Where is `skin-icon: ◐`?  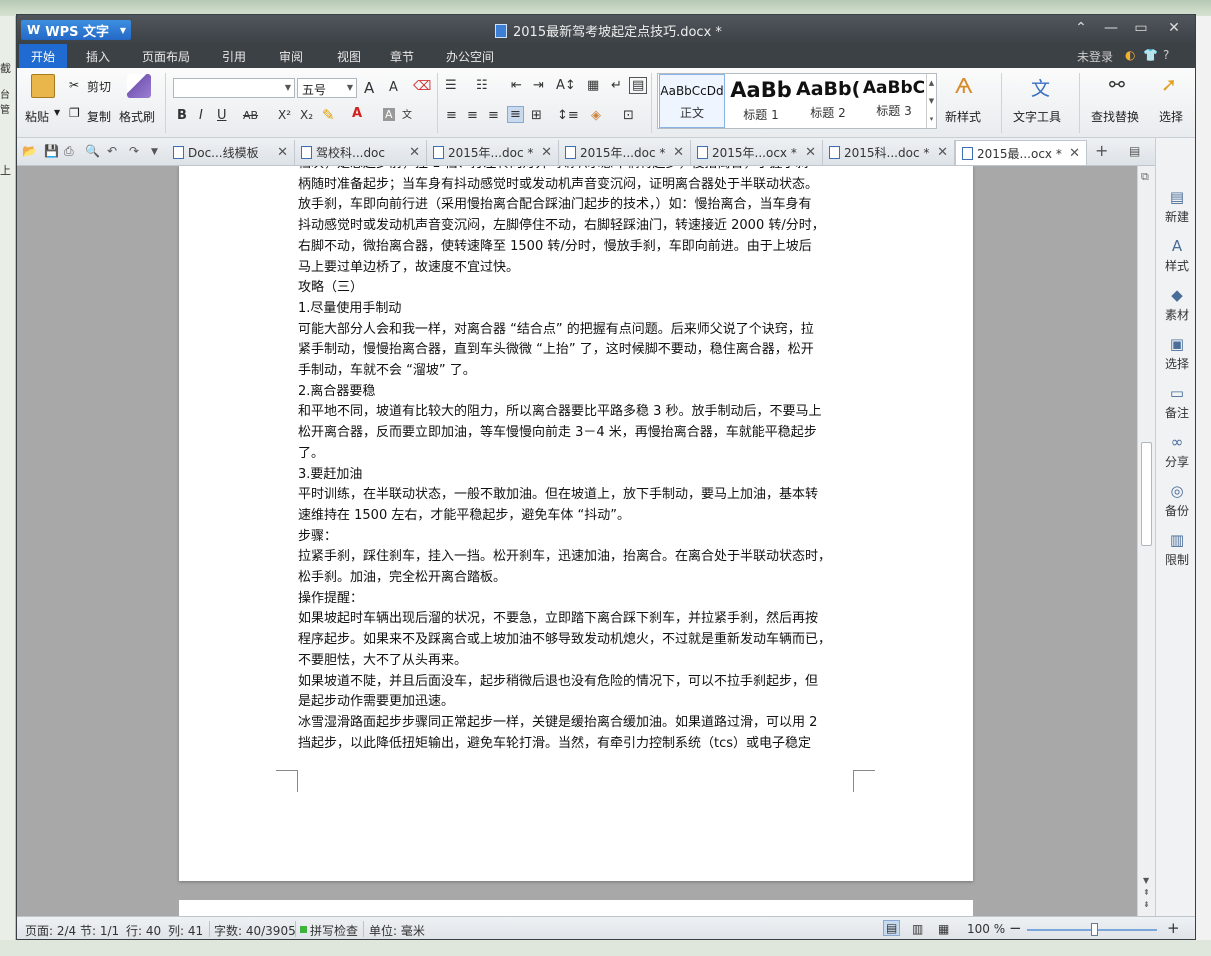
skin-icon: ◐ is located at coordinates (1130, 55).